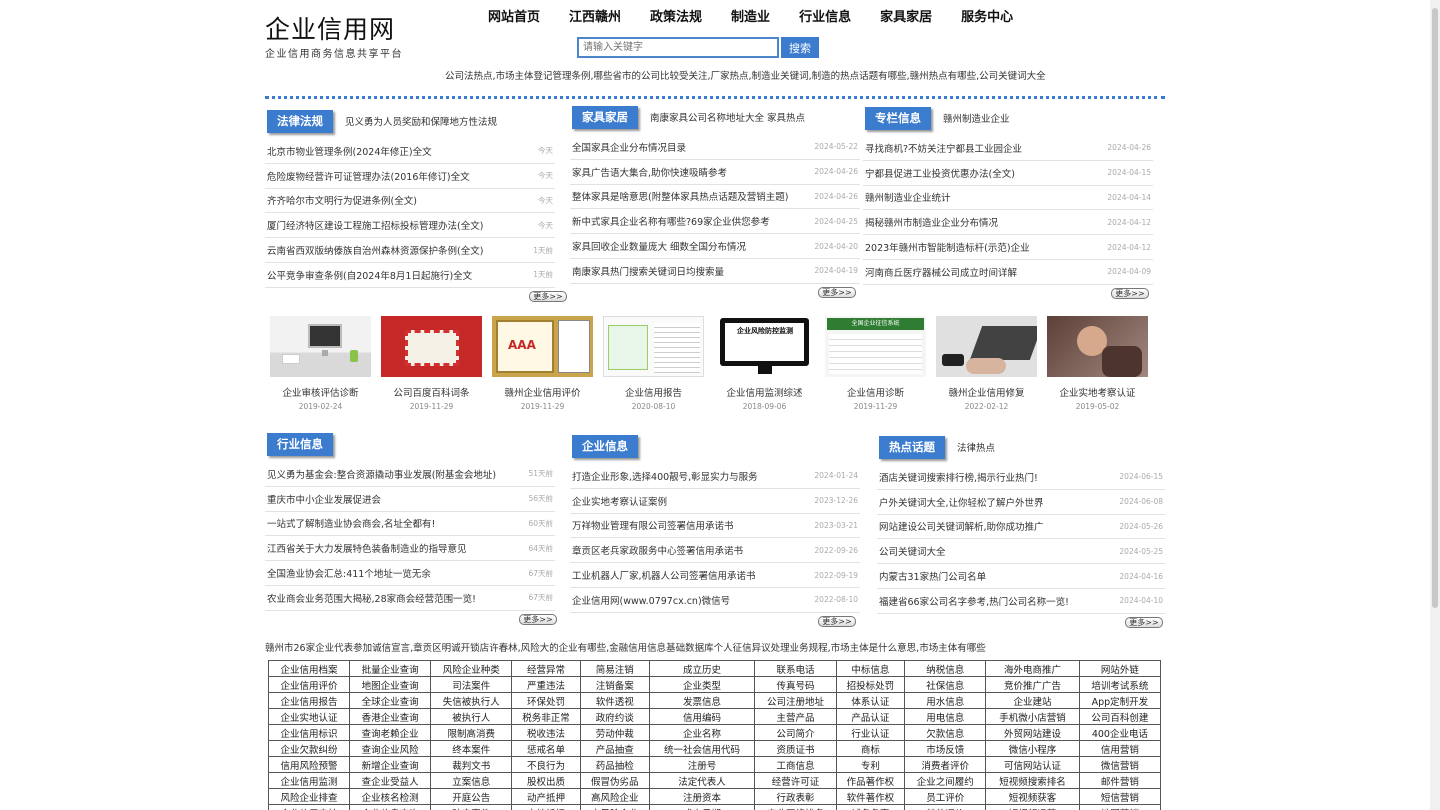 The image size is (1440, 810). I want to click on section-tag: 热点话题, so click(912, 447).